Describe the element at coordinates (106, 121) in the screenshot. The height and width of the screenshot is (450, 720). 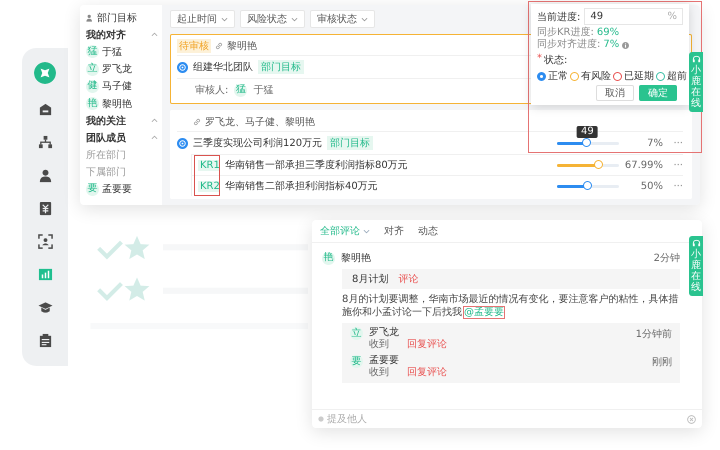
I see `nav-group-label: 我的关注` at that location.